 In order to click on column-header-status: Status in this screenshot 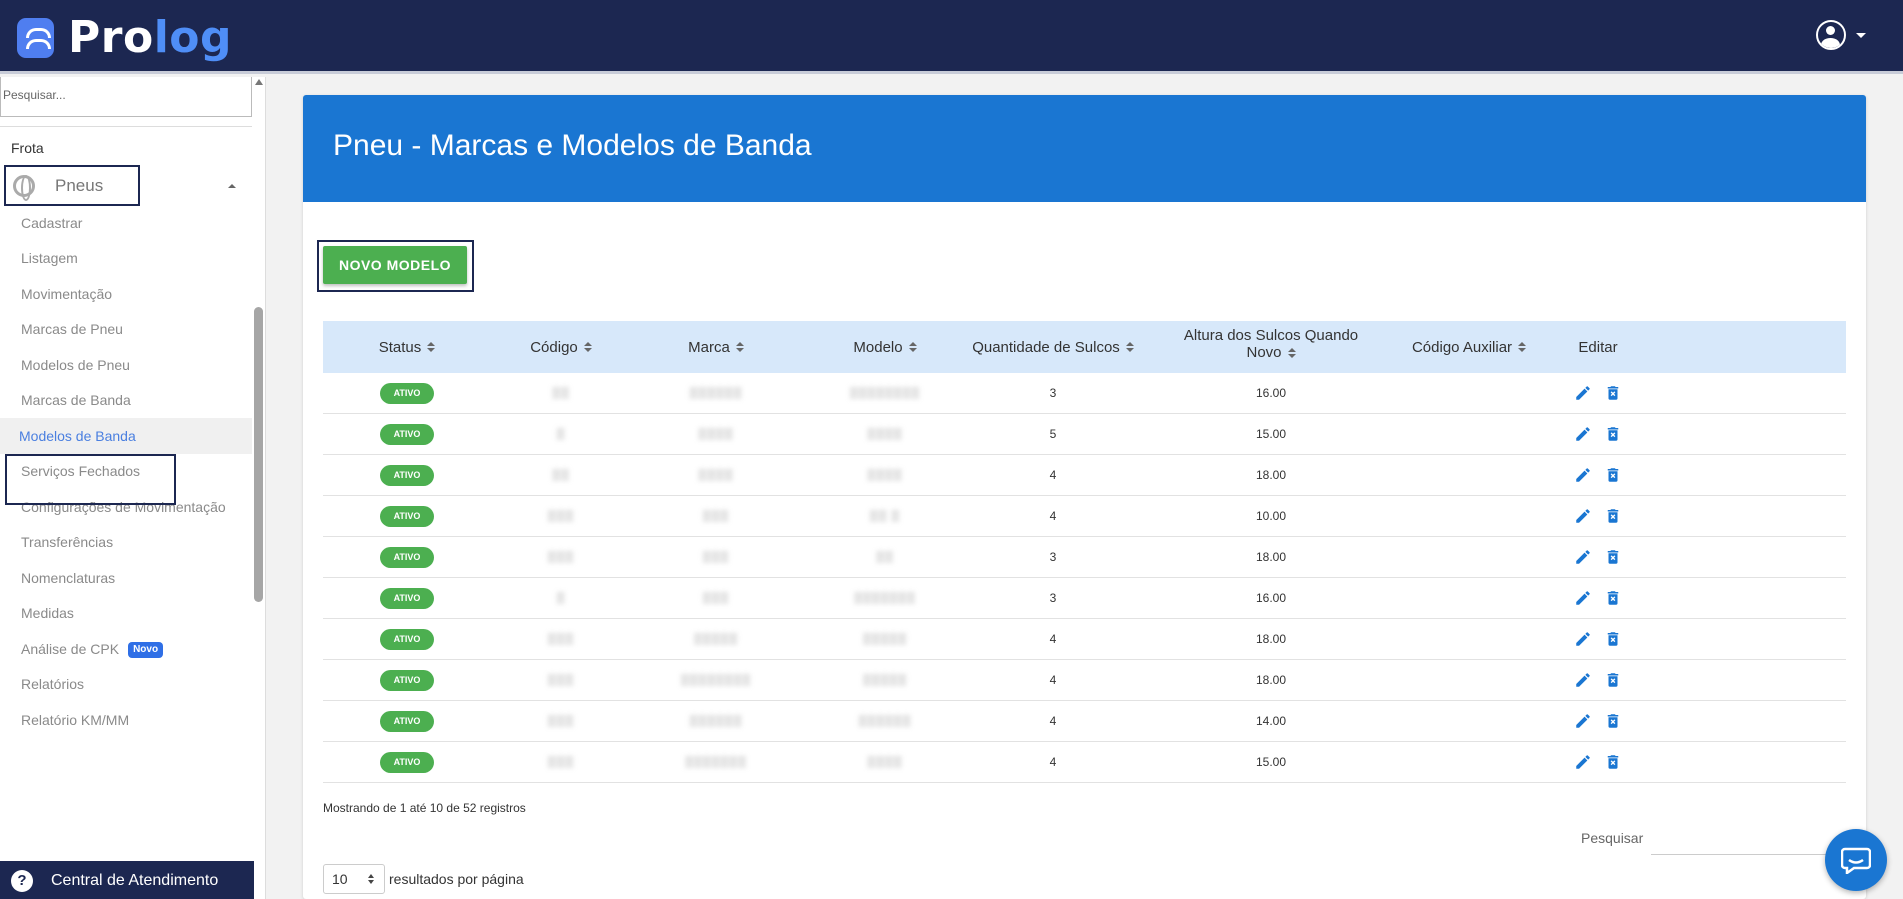, I will do `click(407, 347)`.